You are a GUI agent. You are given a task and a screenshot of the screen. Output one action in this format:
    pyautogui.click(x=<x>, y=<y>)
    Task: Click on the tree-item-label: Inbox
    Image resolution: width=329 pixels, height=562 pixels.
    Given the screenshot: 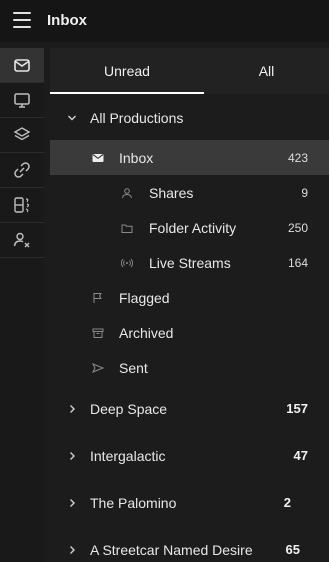 What is the action you would take?
    pyautogui.click(x=136, y=157)
    